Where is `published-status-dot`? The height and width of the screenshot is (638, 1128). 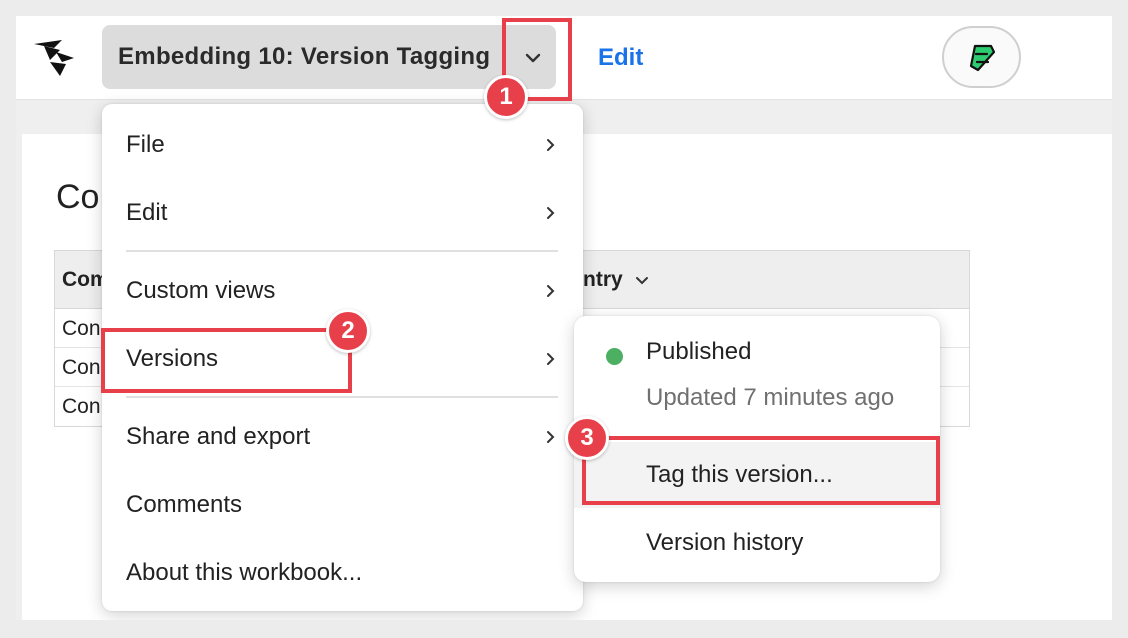 published-status-dot is located at coordinates (614, 356).